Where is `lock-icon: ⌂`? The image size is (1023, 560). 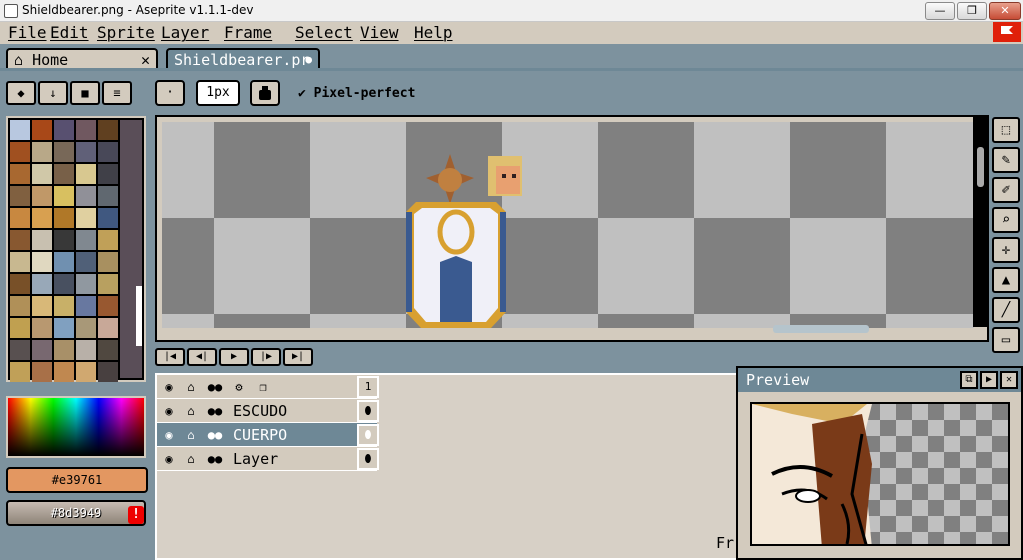
lock-icon: ⌂ is located at coordinates (191, 387).